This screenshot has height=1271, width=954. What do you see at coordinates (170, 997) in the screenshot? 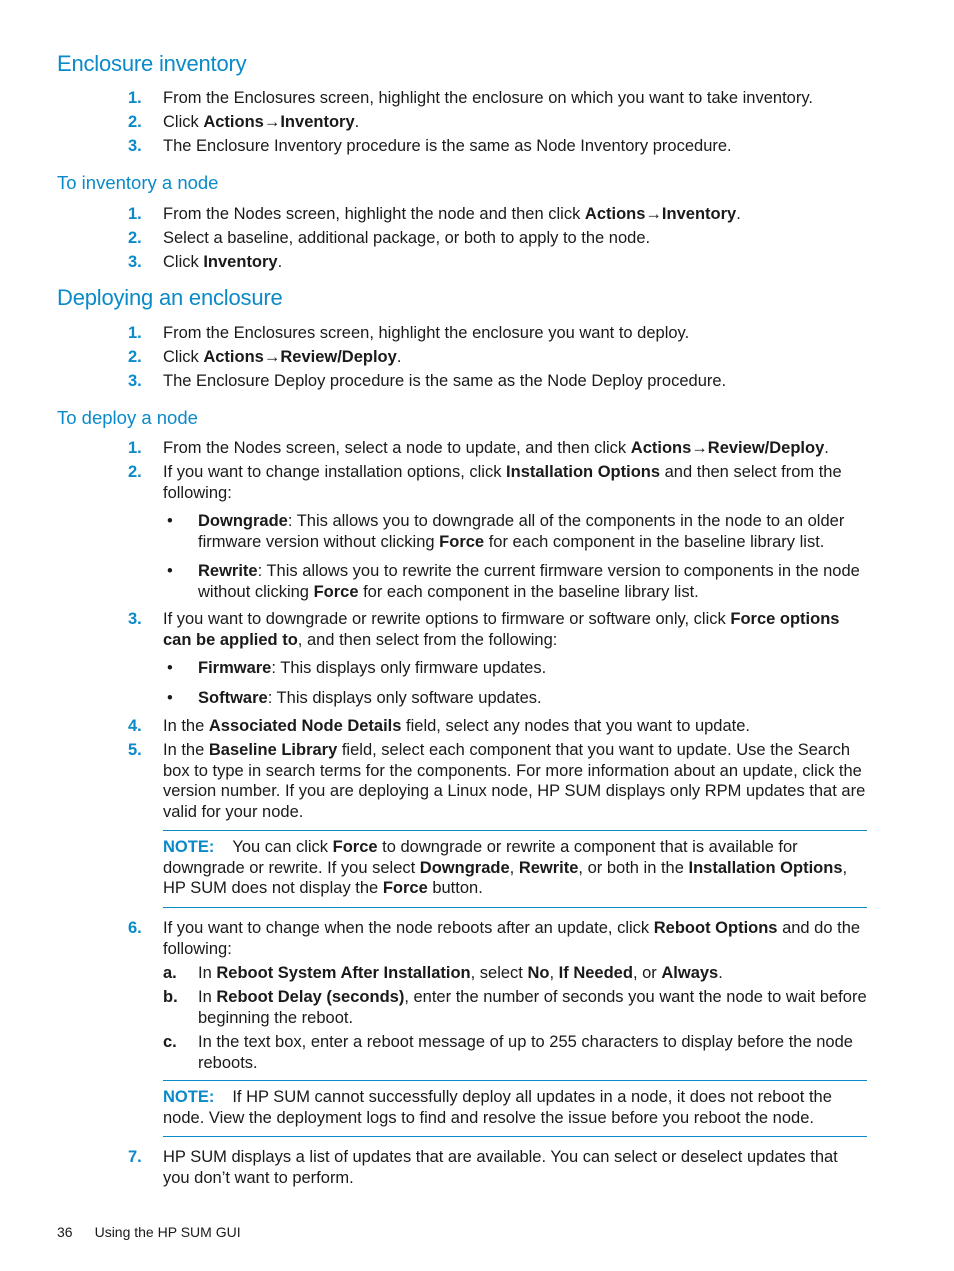
I see `substep-label: b.` at bounding box center [170, 997].